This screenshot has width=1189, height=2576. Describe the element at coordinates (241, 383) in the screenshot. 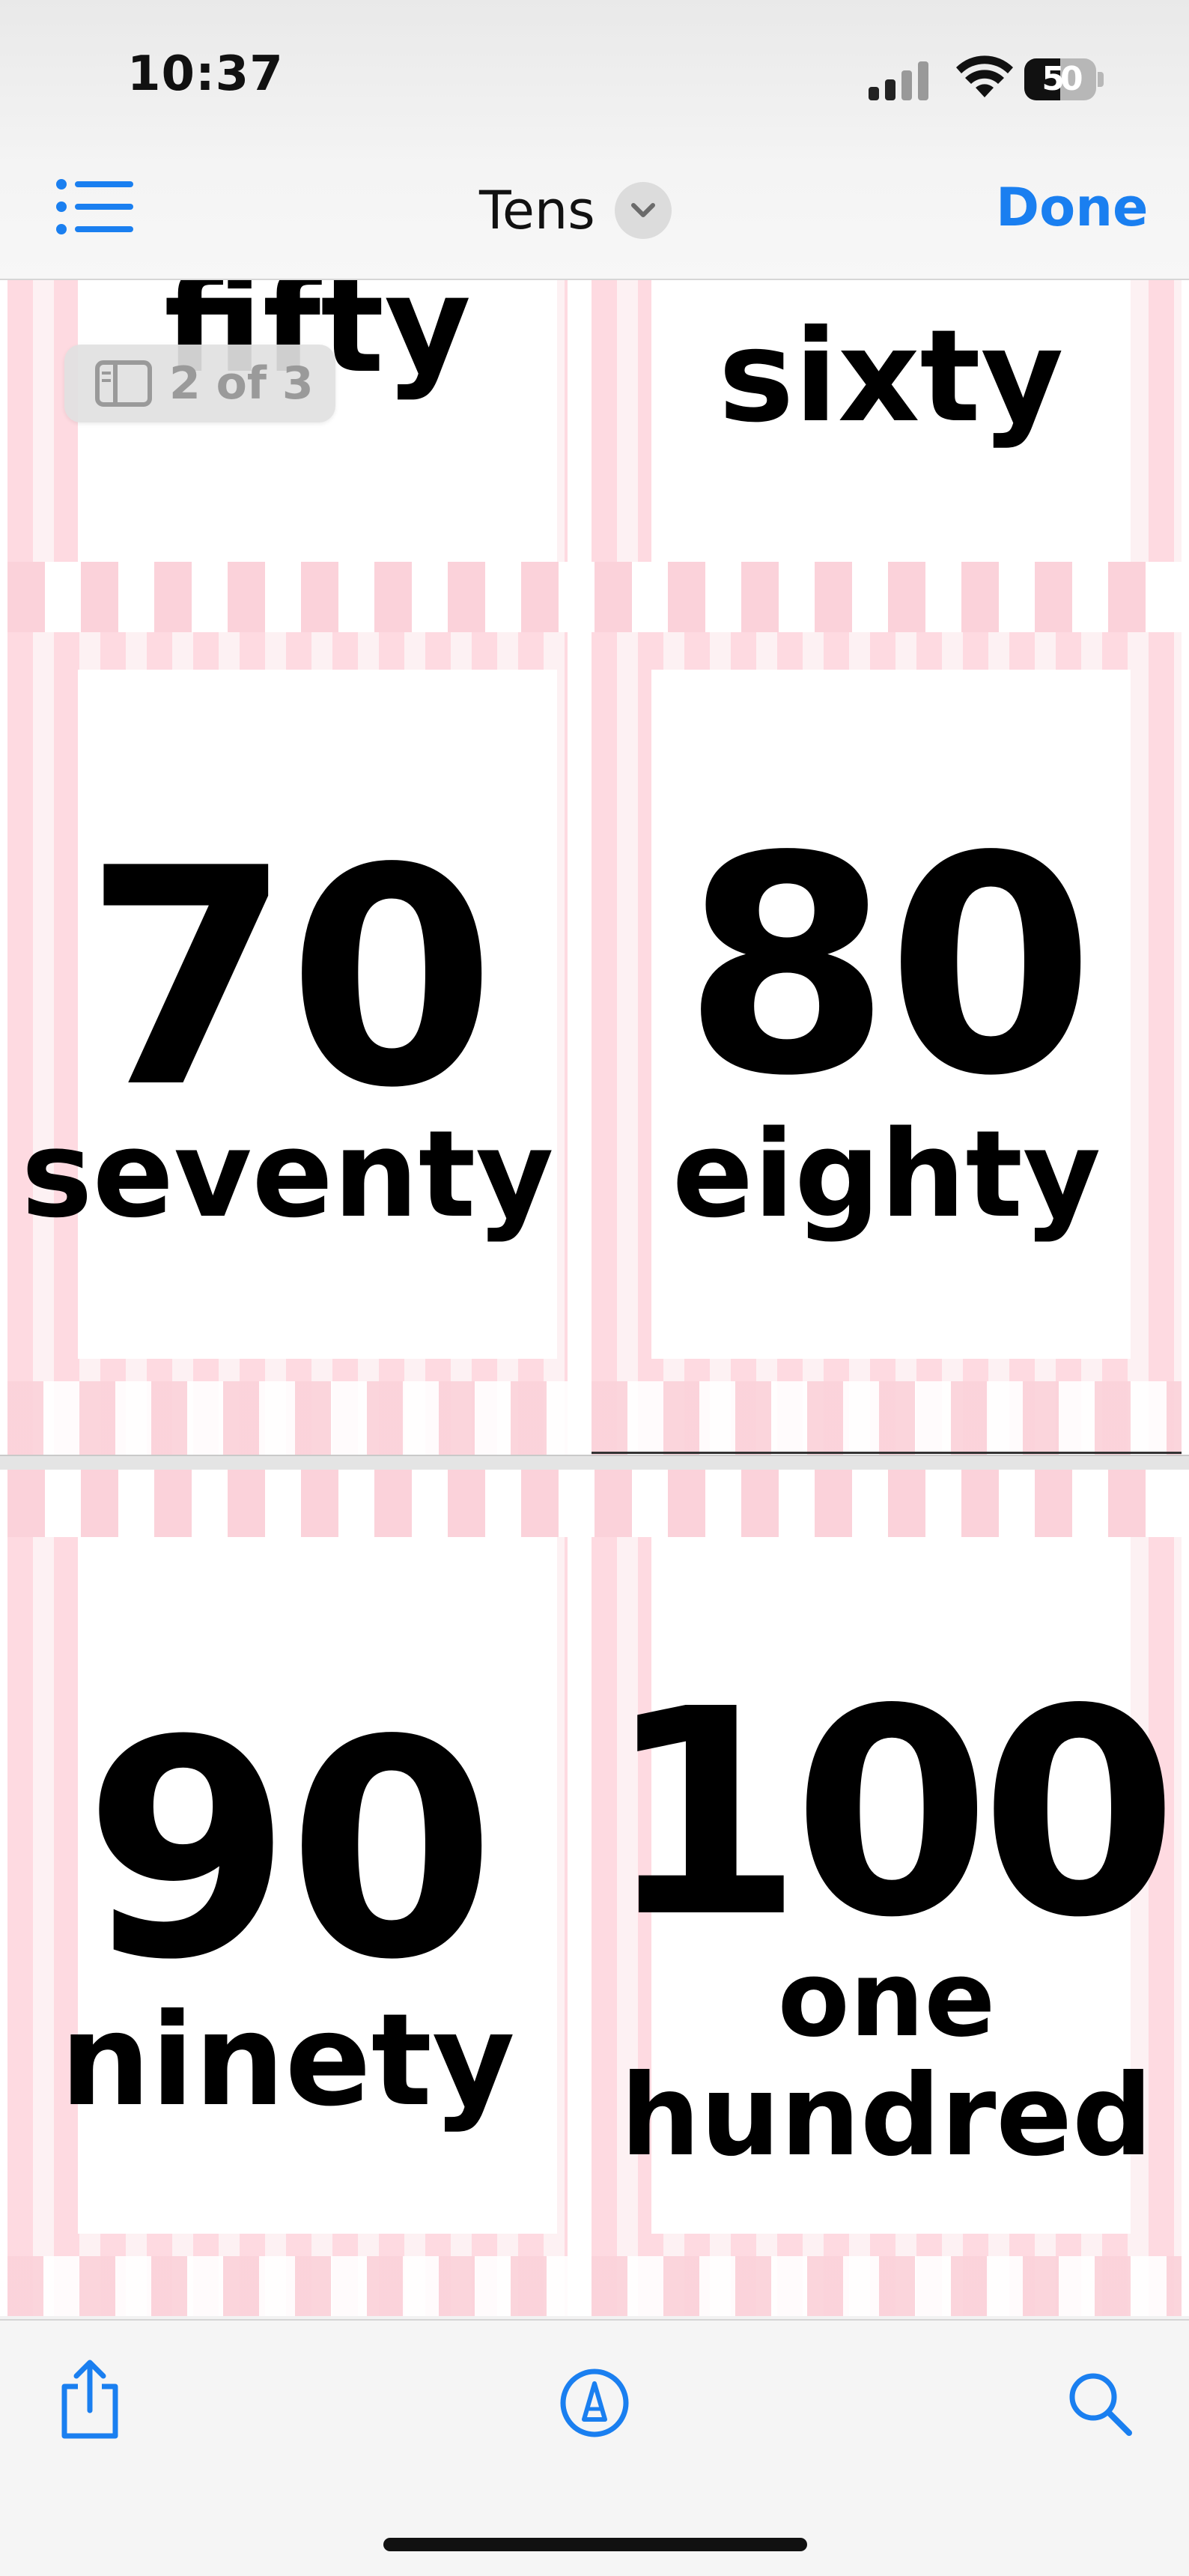

I see `page-indicator-text: 2 of 3` at that location.